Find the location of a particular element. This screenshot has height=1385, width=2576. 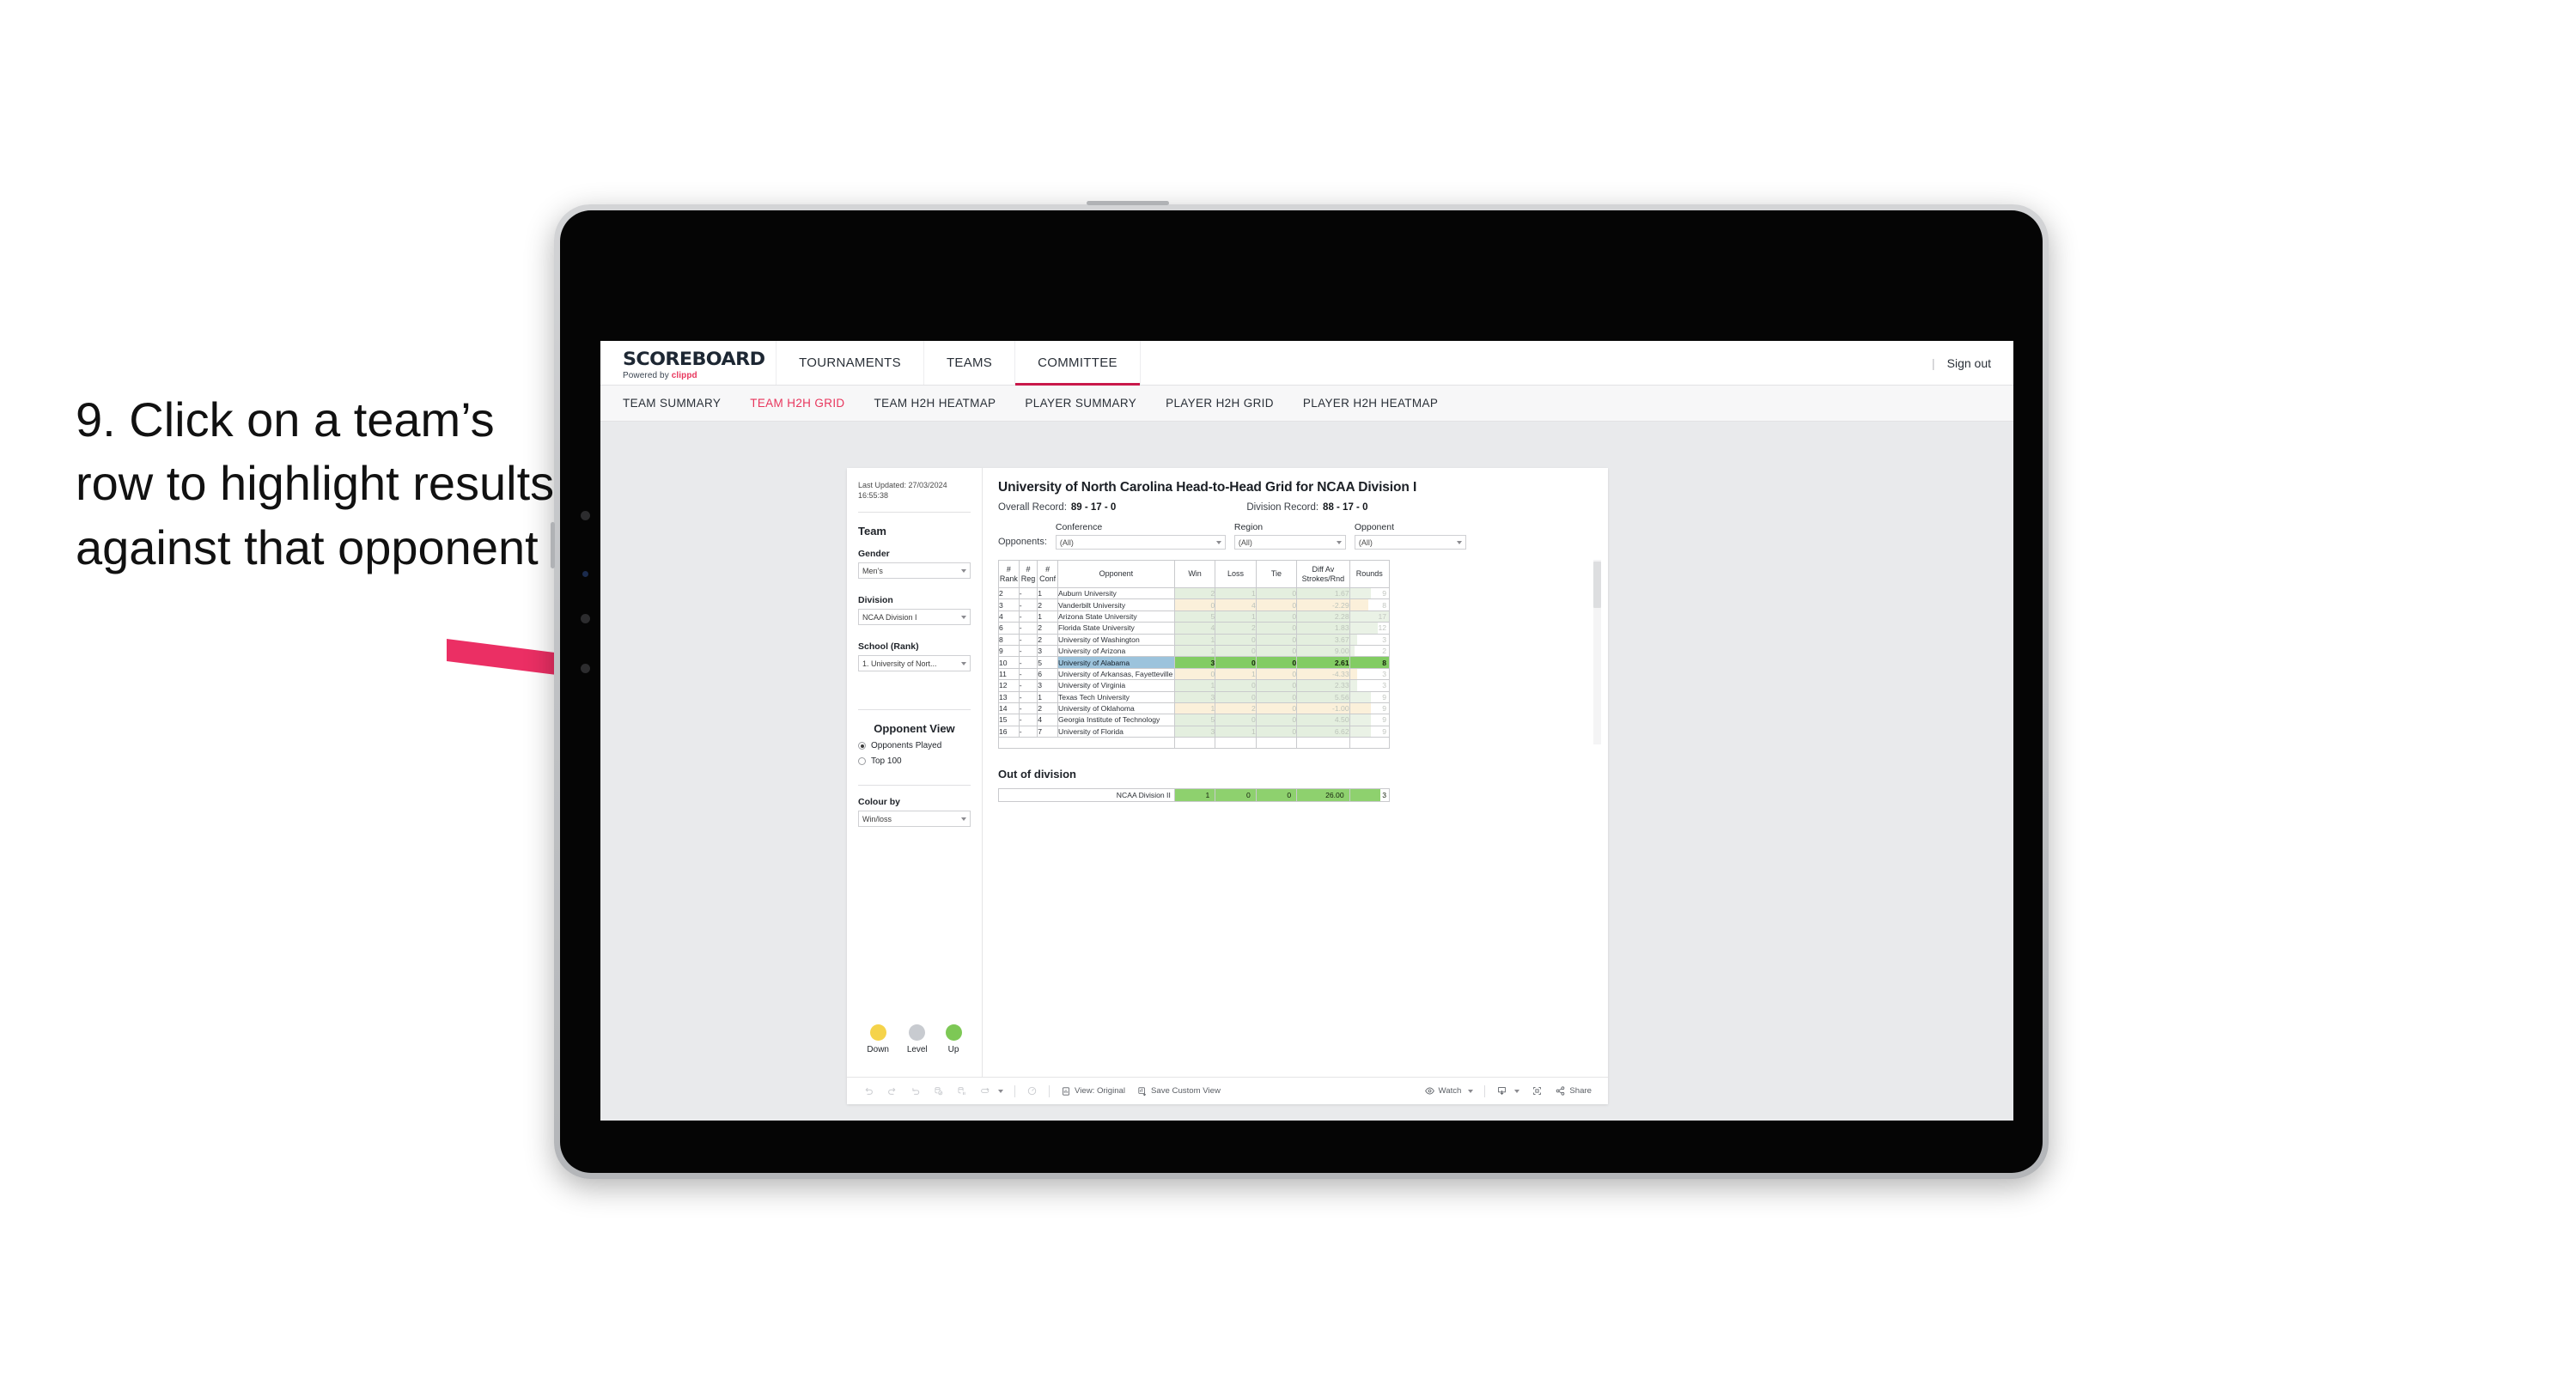

redo-button is located at coordinates (892, 1091).